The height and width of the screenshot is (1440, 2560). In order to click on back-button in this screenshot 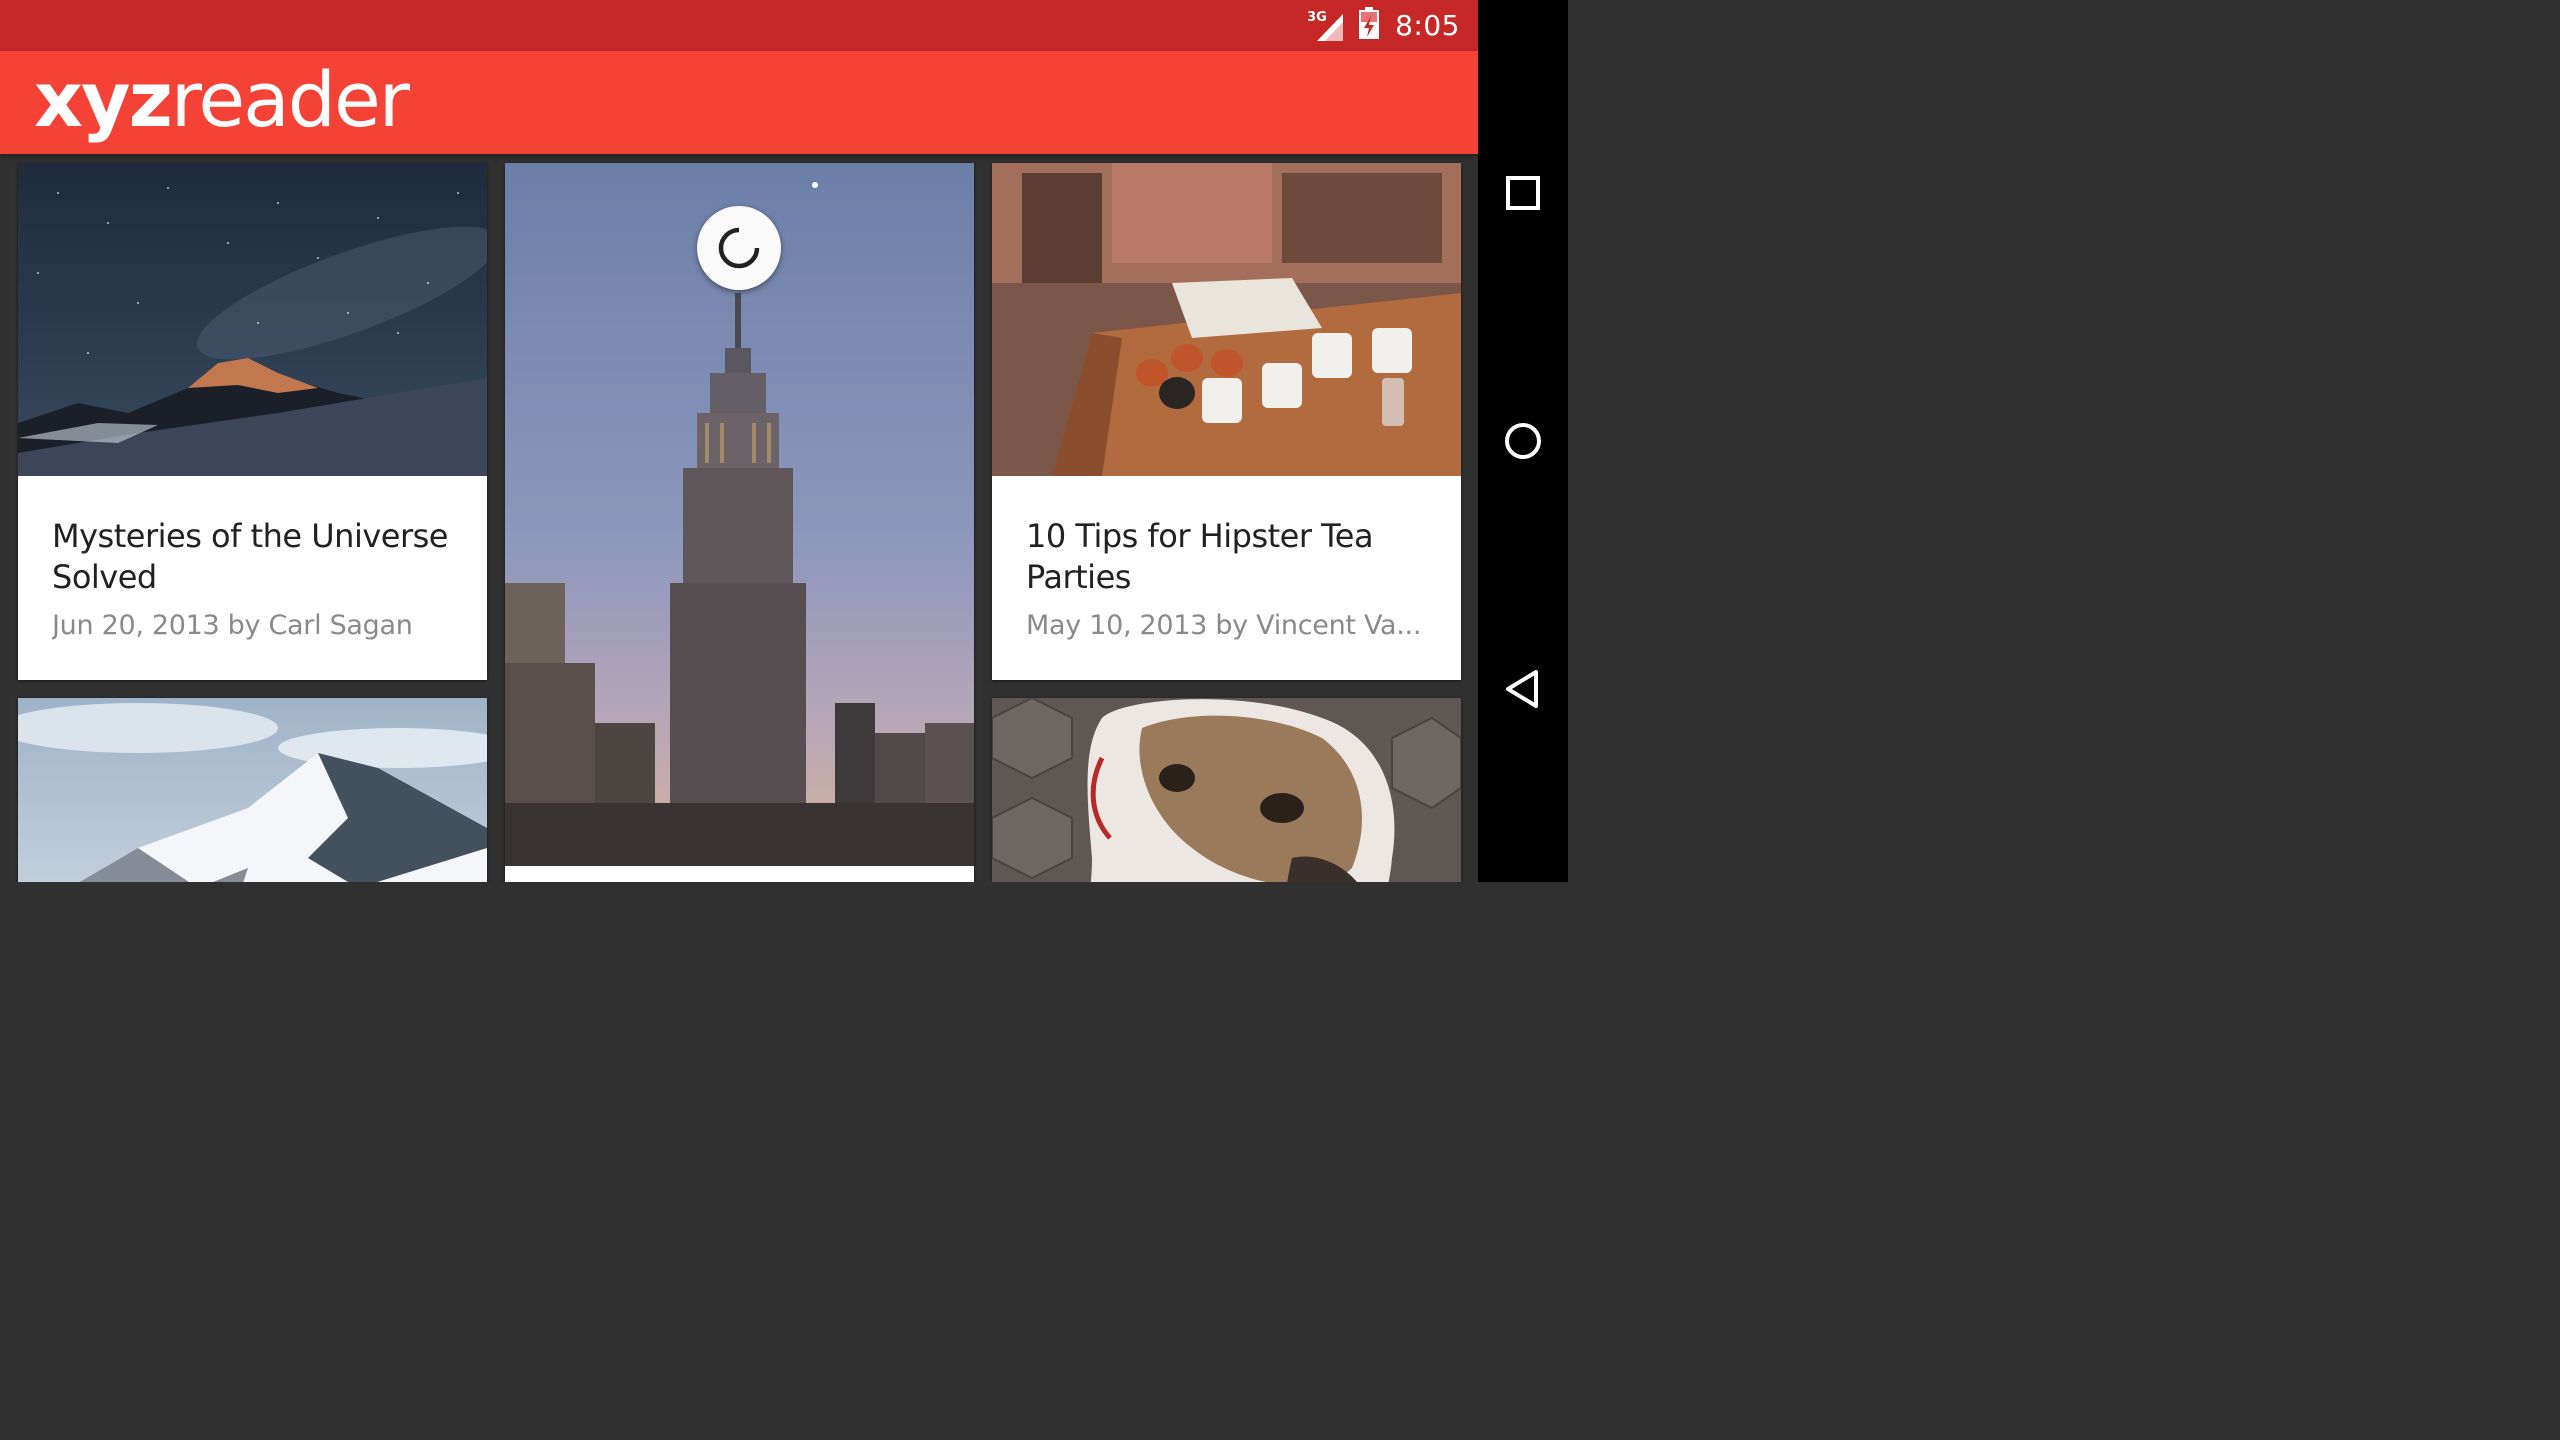, I will do `click(1523, 689)`.